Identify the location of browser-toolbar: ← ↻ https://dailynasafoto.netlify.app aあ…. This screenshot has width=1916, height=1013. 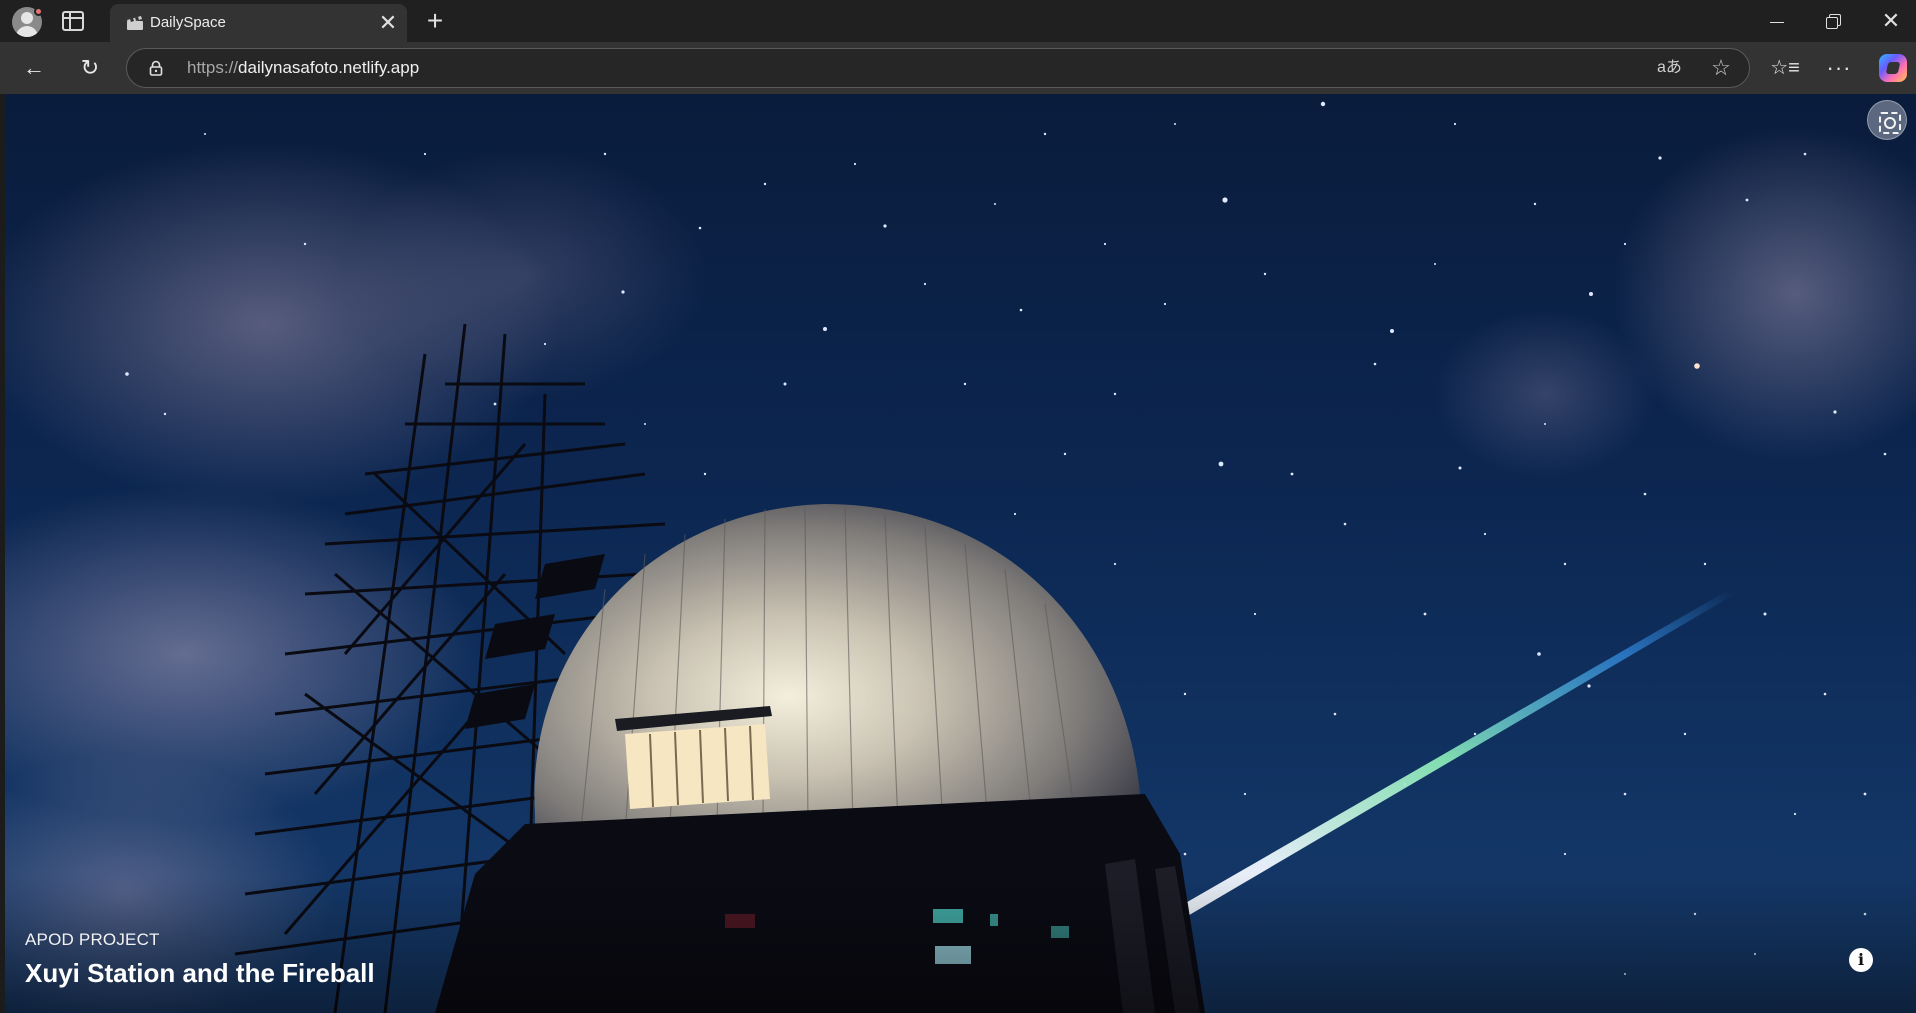
(958, 68).